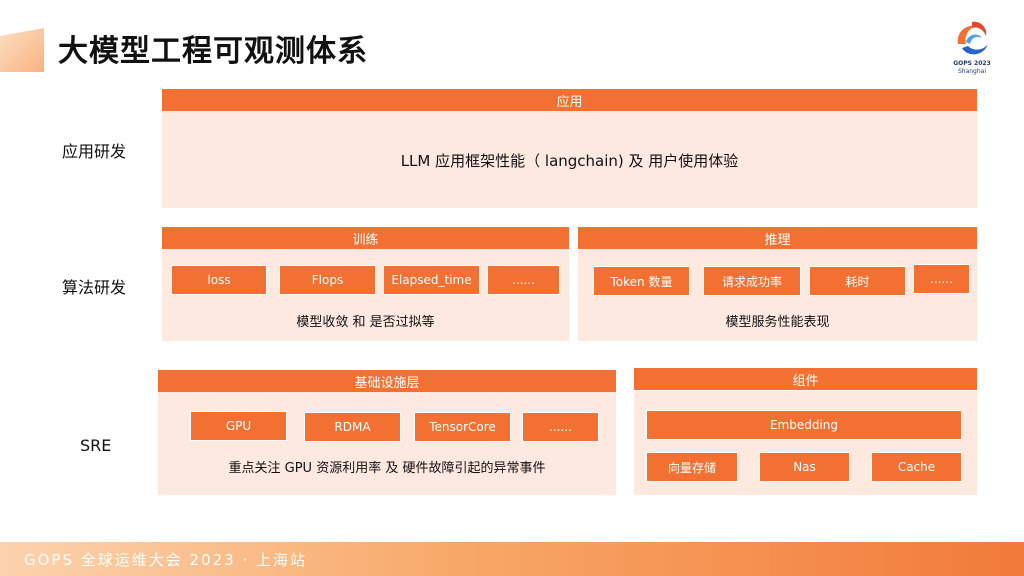  I want to click on components-chip-nas: Nas, so click(804, 467).